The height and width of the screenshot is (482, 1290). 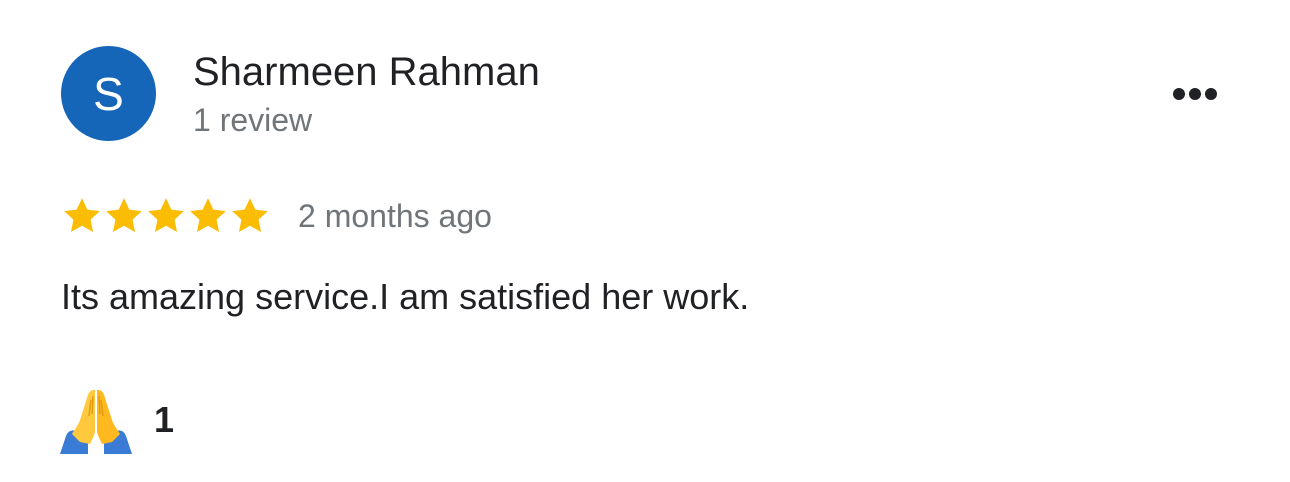 What do you see at coordinates (276, 216) in the screenshot?
I see `rating-row: 2 months ago` at bounding box center [276, 216].